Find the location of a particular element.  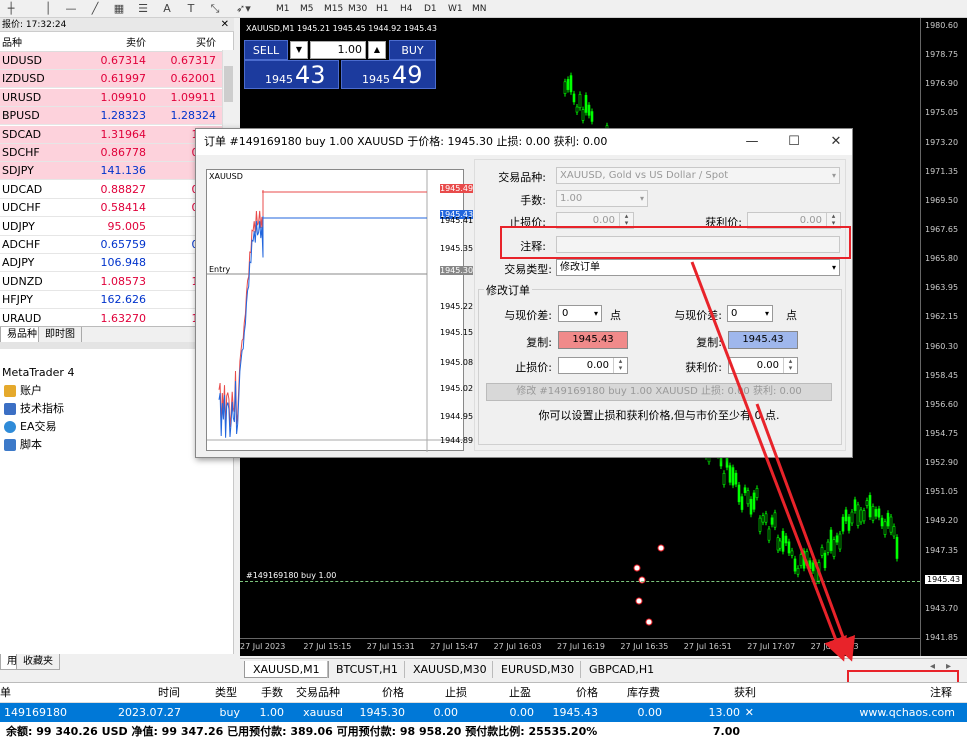

timeframe-mn: MN is located at coordinates (479, 9).